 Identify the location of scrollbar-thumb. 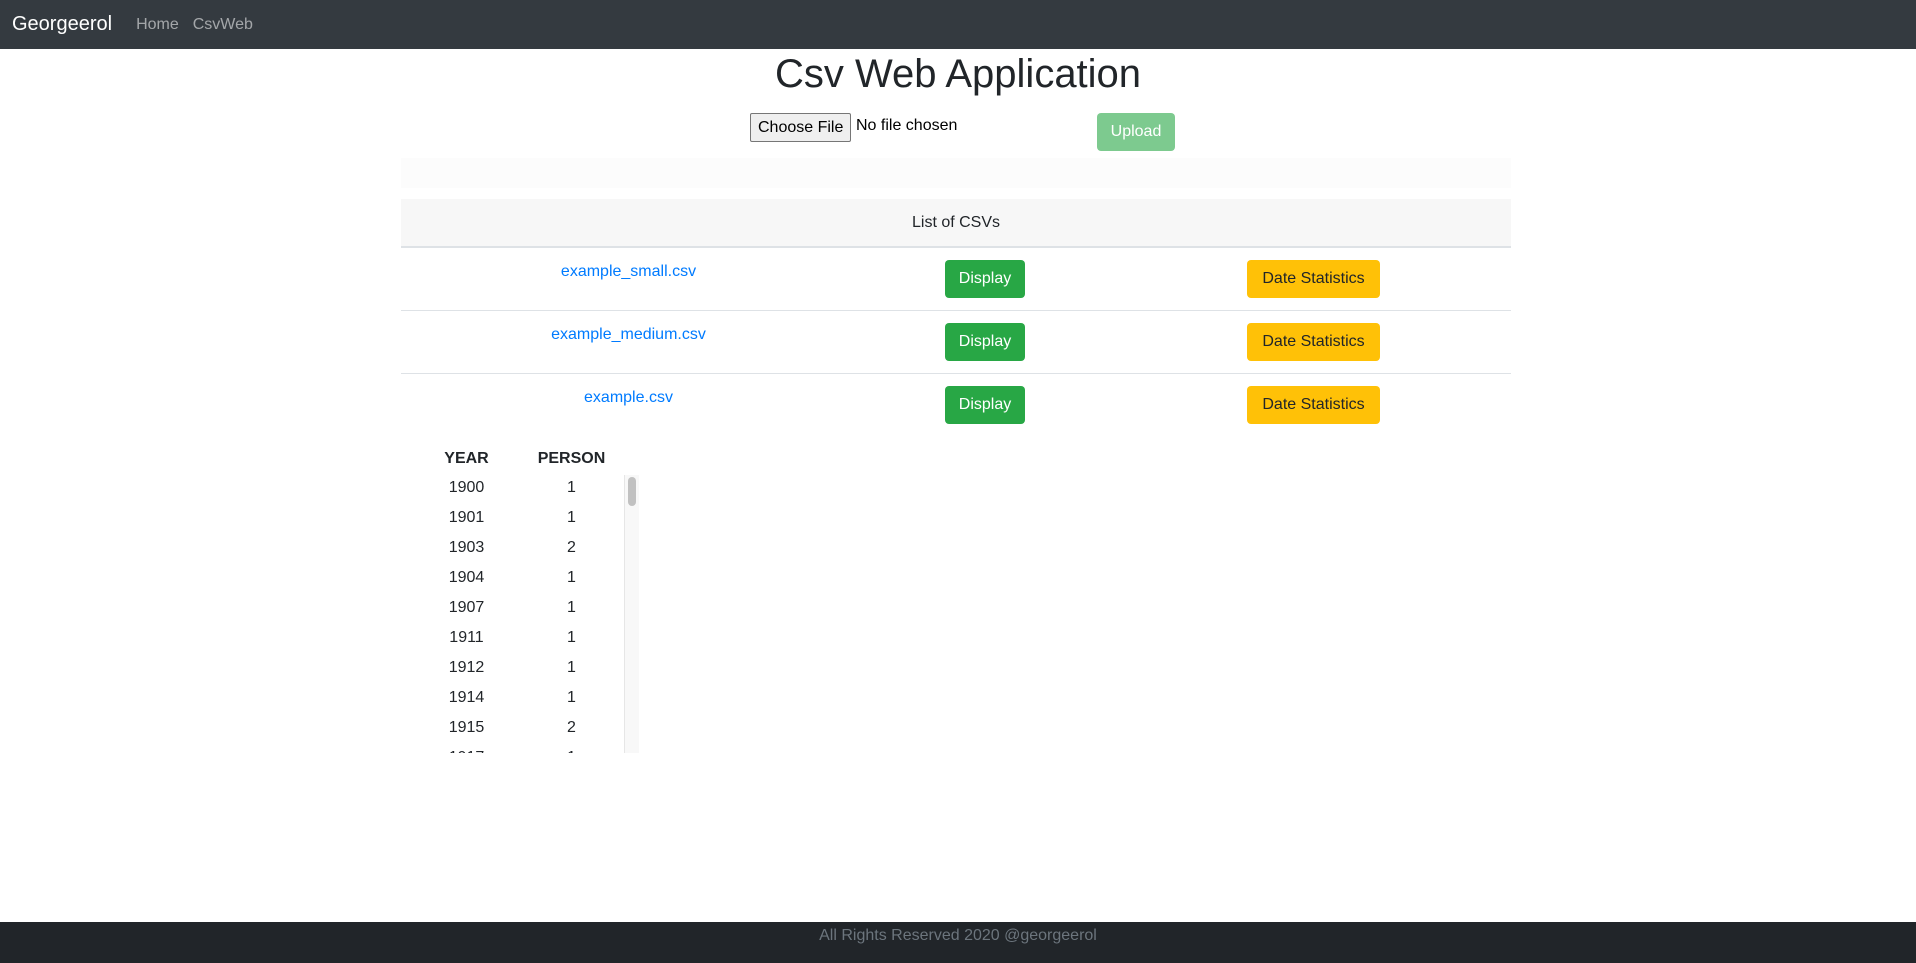
(632, 491).